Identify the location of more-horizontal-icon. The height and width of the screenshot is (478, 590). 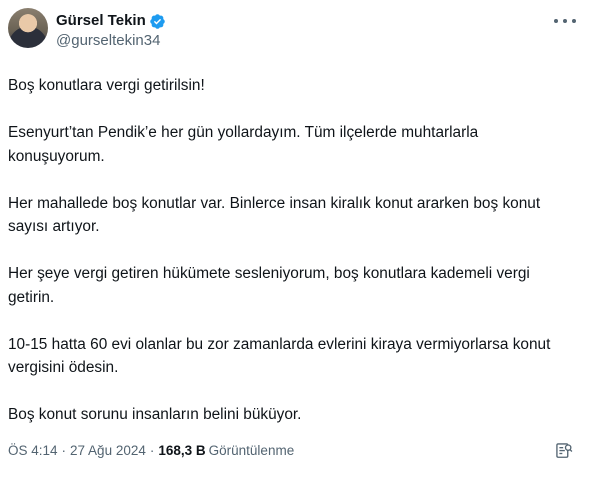
(565, 21).